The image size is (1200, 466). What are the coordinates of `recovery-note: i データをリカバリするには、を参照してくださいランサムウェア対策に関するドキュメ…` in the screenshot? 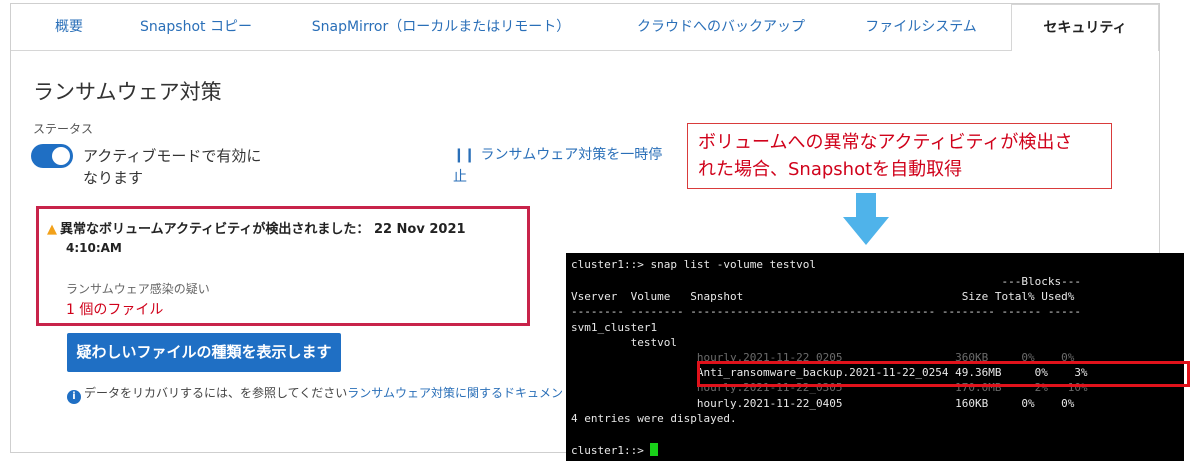 It's located at (317, 394).